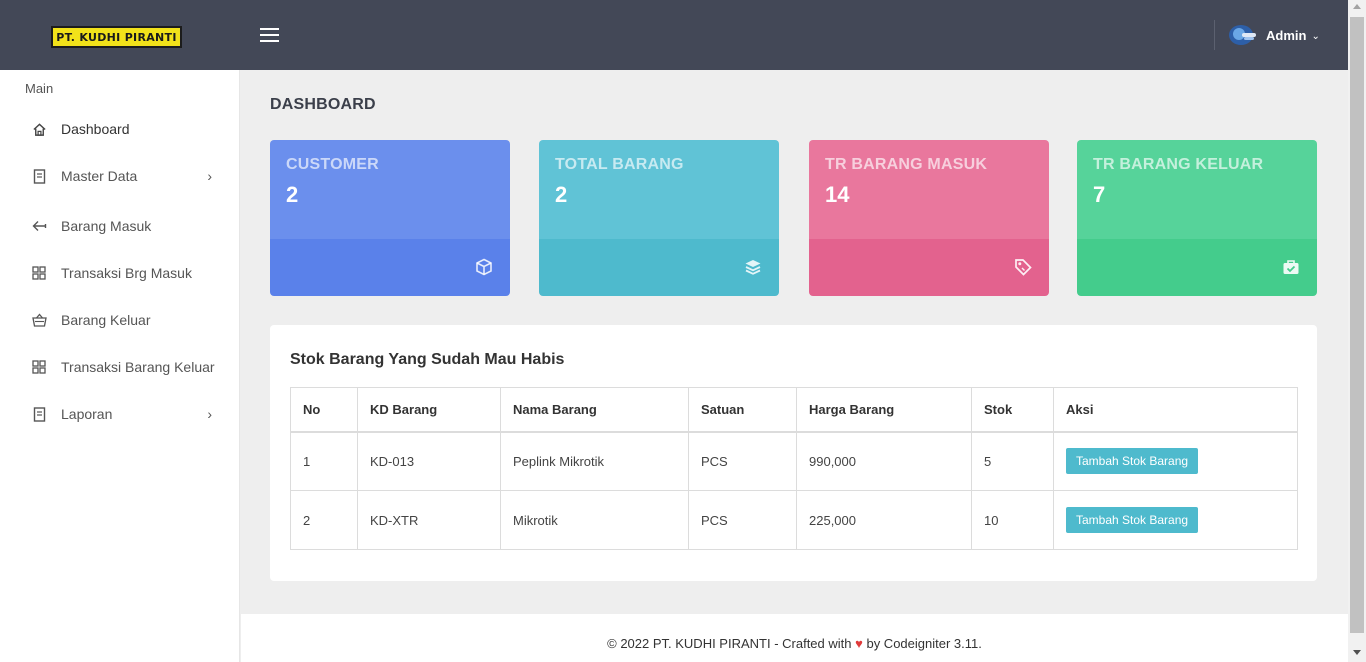  Describe the element at coordinates (128, 414) in the screenshot. I see `sidebar-item-laporan: Laporan ›` at that location.